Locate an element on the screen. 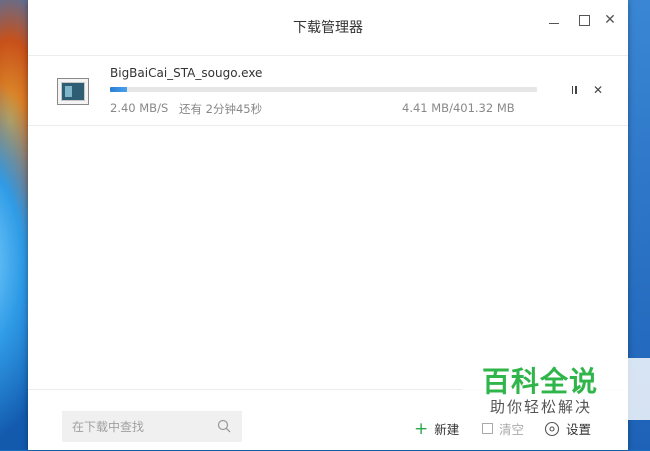 This screenshot has width=650, height=451. settings-button: 设置 is located at coordinates (567, 428).